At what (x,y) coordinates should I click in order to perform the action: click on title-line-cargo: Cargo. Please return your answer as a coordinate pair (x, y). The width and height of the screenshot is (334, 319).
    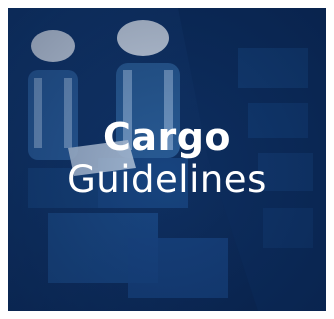
    Looking at the image, I should click on (167, 137).